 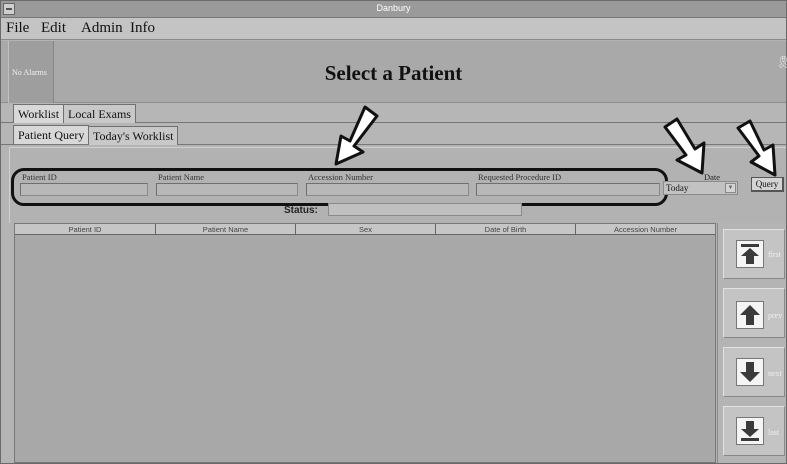 I want to click on tab-local-exams: Local Exams, so click(x=99, y=113).